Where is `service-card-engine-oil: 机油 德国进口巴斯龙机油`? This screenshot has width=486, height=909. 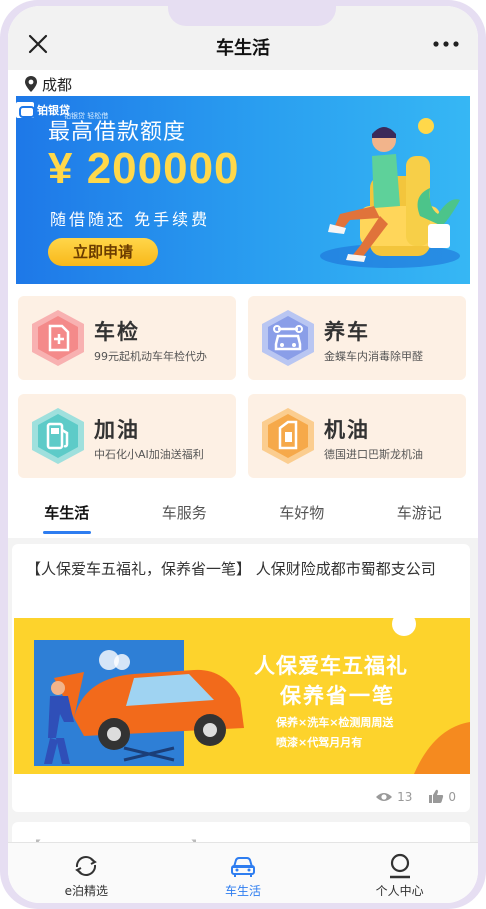
service-card-engine-oil: 机油 德国进口巴斯龙机油 is located at coordinates (357, 436).